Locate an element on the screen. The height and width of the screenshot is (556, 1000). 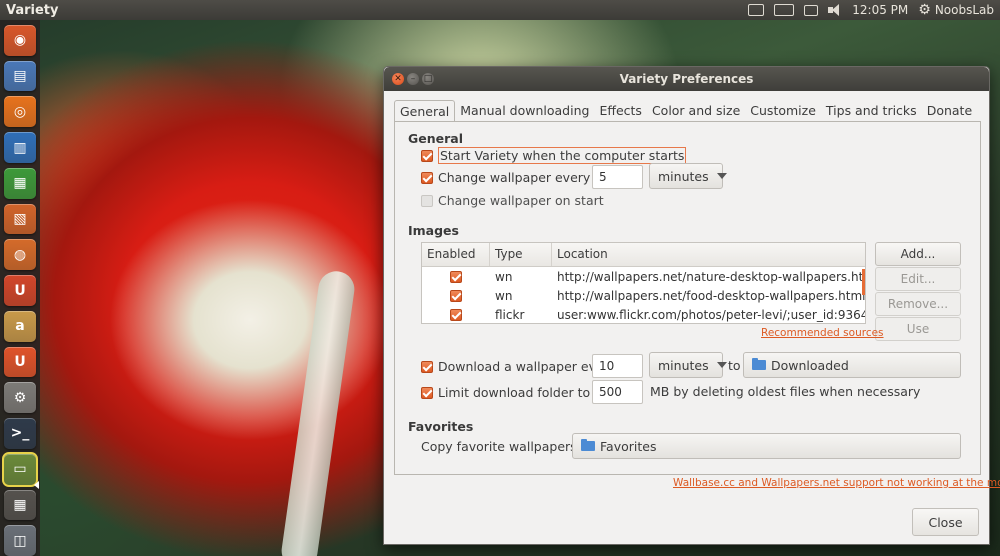
launcher-variety-icon: ▭ is located at coordinates (20, 469).